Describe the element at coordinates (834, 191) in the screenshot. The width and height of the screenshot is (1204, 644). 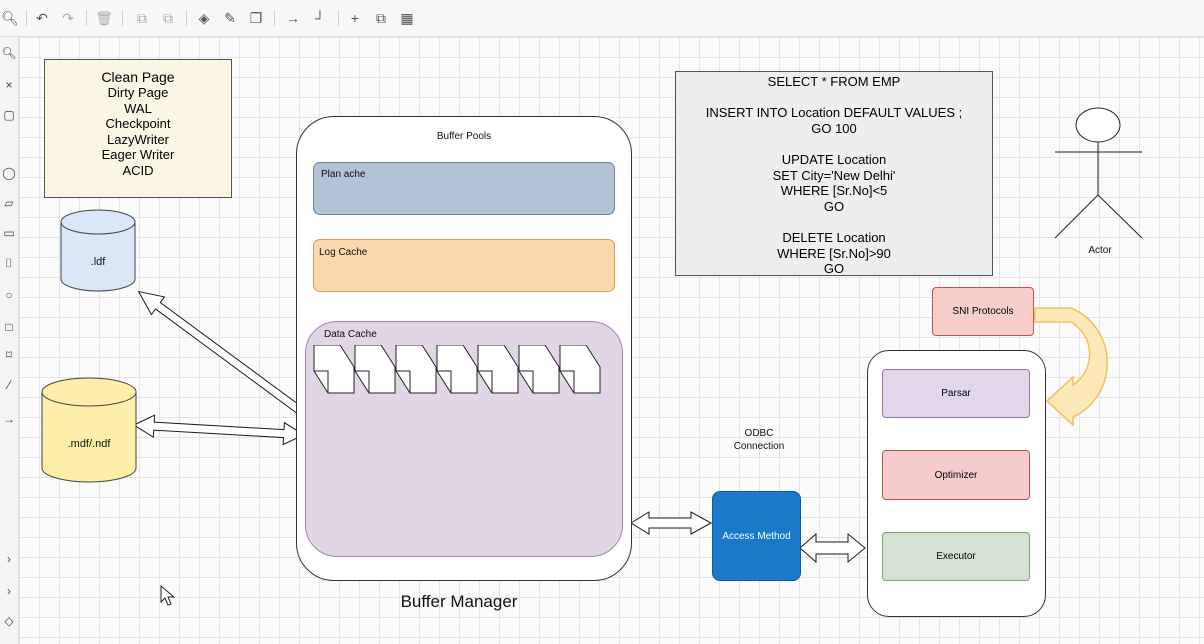
I see `sql-line: WHERE [Sr.No]<5` at that location.